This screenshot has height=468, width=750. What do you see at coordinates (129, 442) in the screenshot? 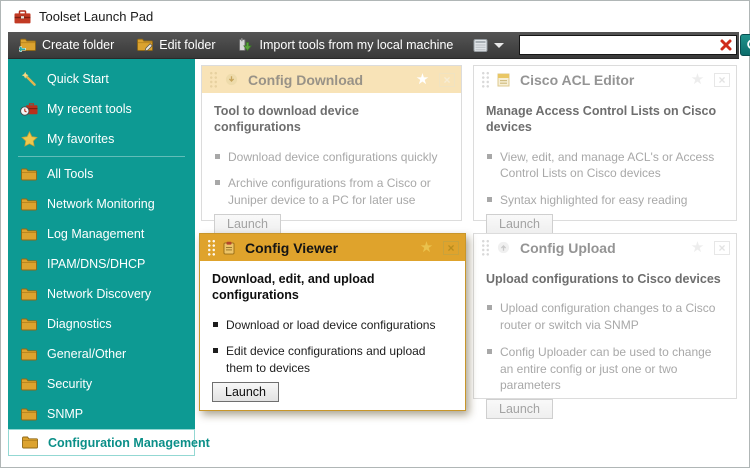
I see `sidebar-item-label: Configuration Management` at bounding box center [129, 442].